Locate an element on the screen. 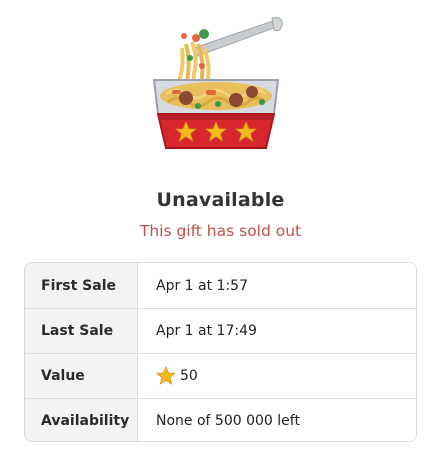  table-row-first-sale: First Sale Apr 1 at 1:57 is located at coordinates (220, 285).